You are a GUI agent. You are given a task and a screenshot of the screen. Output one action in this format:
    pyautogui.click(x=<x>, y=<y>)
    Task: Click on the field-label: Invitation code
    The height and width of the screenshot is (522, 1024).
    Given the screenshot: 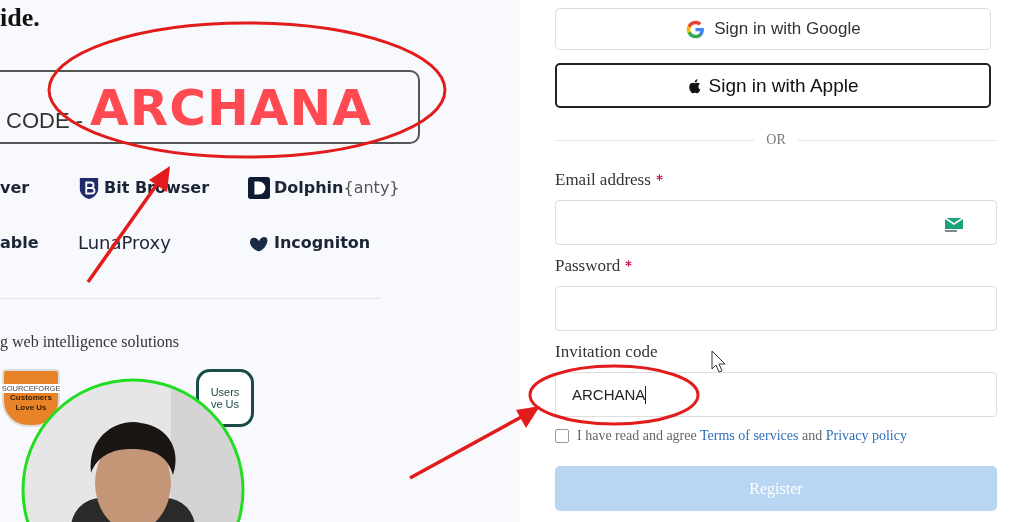 What is the action you would take?
    pyautogui.click(x=606, y=352)
    